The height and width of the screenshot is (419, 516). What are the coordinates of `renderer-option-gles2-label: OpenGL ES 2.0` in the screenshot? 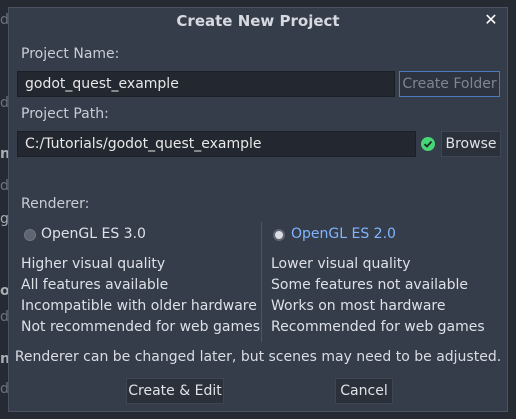 It's located at (343, 234).